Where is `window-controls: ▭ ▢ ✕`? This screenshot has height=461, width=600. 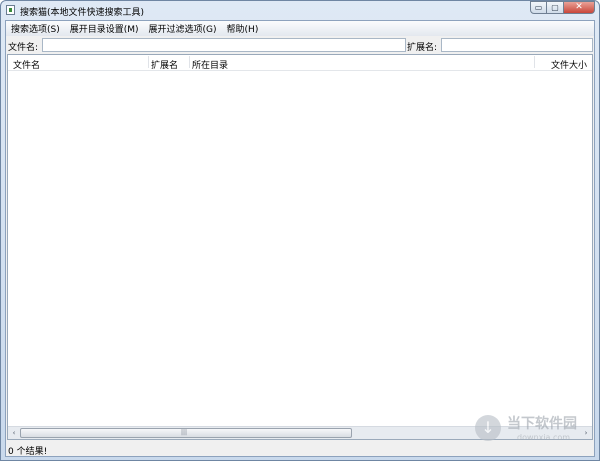 window-controls: ▭ ▢ ✕ is located at coordinates (562, 7).